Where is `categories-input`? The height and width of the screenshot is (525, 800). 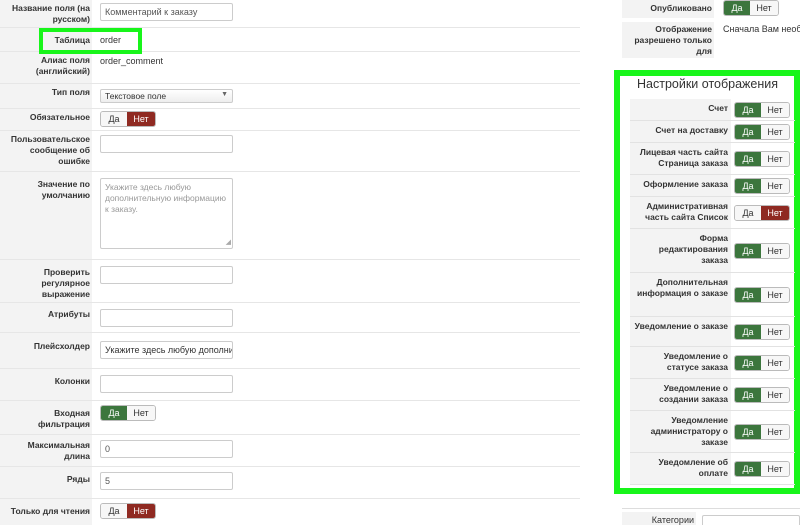
categories-input is located at coordinates (751, 520).